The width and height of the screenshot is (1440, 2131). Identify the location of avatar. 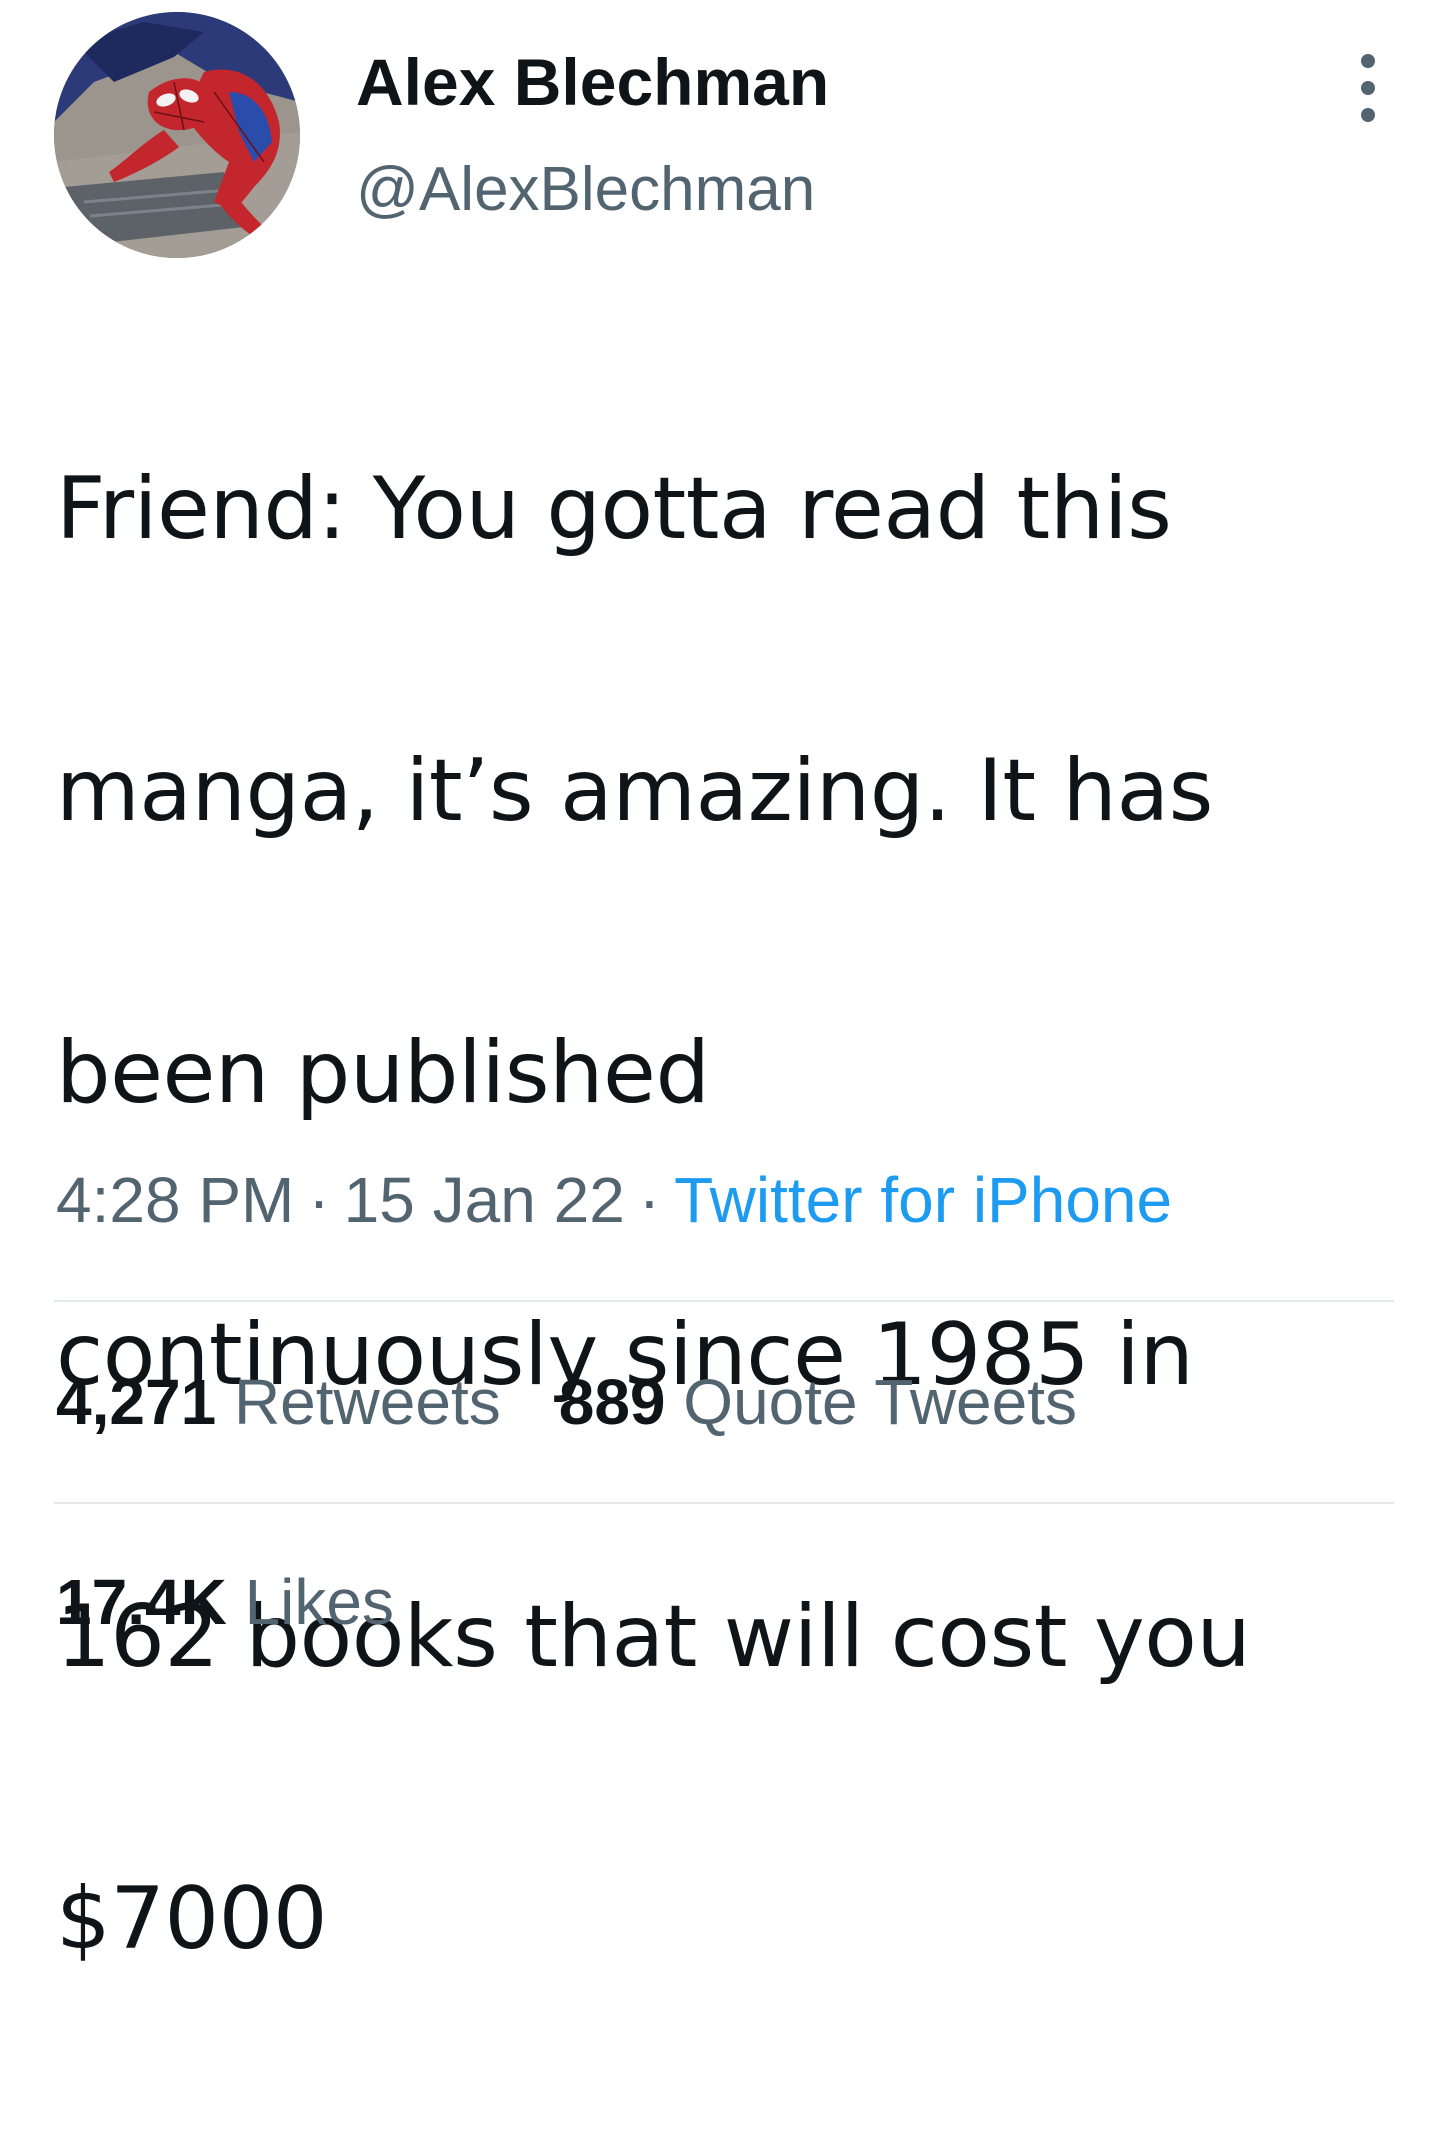
(177, 135).